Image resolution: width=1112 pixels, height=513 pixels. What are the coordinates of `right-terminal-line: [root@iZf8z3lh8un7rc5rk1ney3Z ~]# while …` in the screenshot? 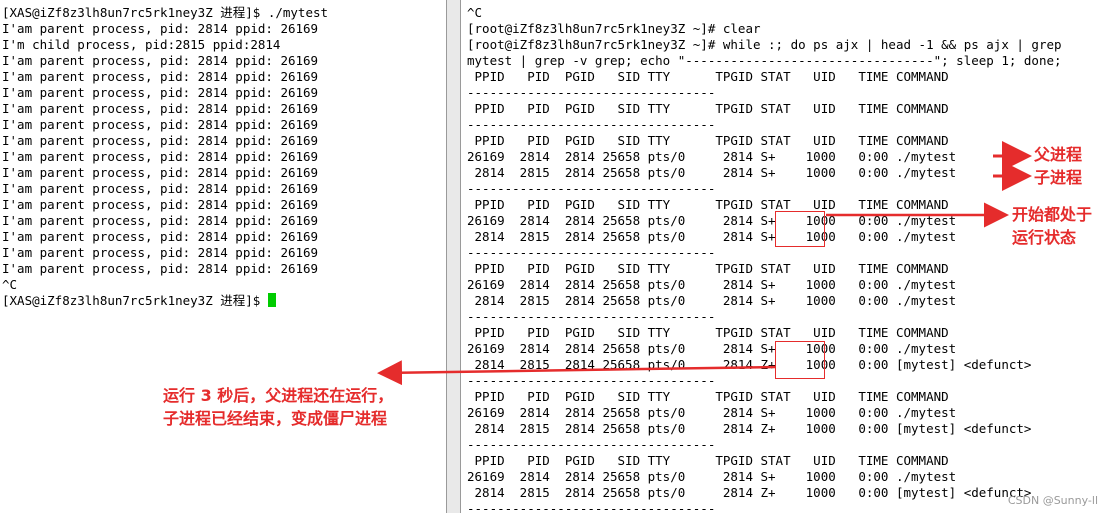 It's located at (764, 44).